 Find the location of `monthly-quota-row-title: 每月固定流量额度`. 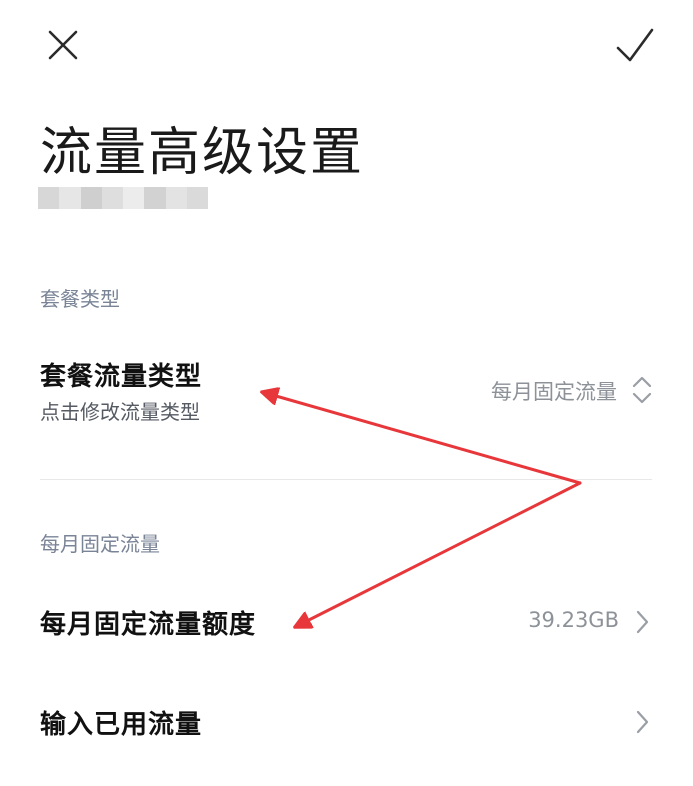

monthly-quota-row-title: 每月固定流量额度 is located at coordinates (148, 625).